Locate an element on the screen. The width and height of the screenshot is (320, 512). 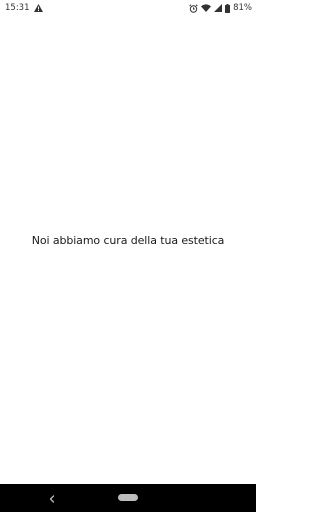
status-right: 81% is located at coordinates (220, 8).